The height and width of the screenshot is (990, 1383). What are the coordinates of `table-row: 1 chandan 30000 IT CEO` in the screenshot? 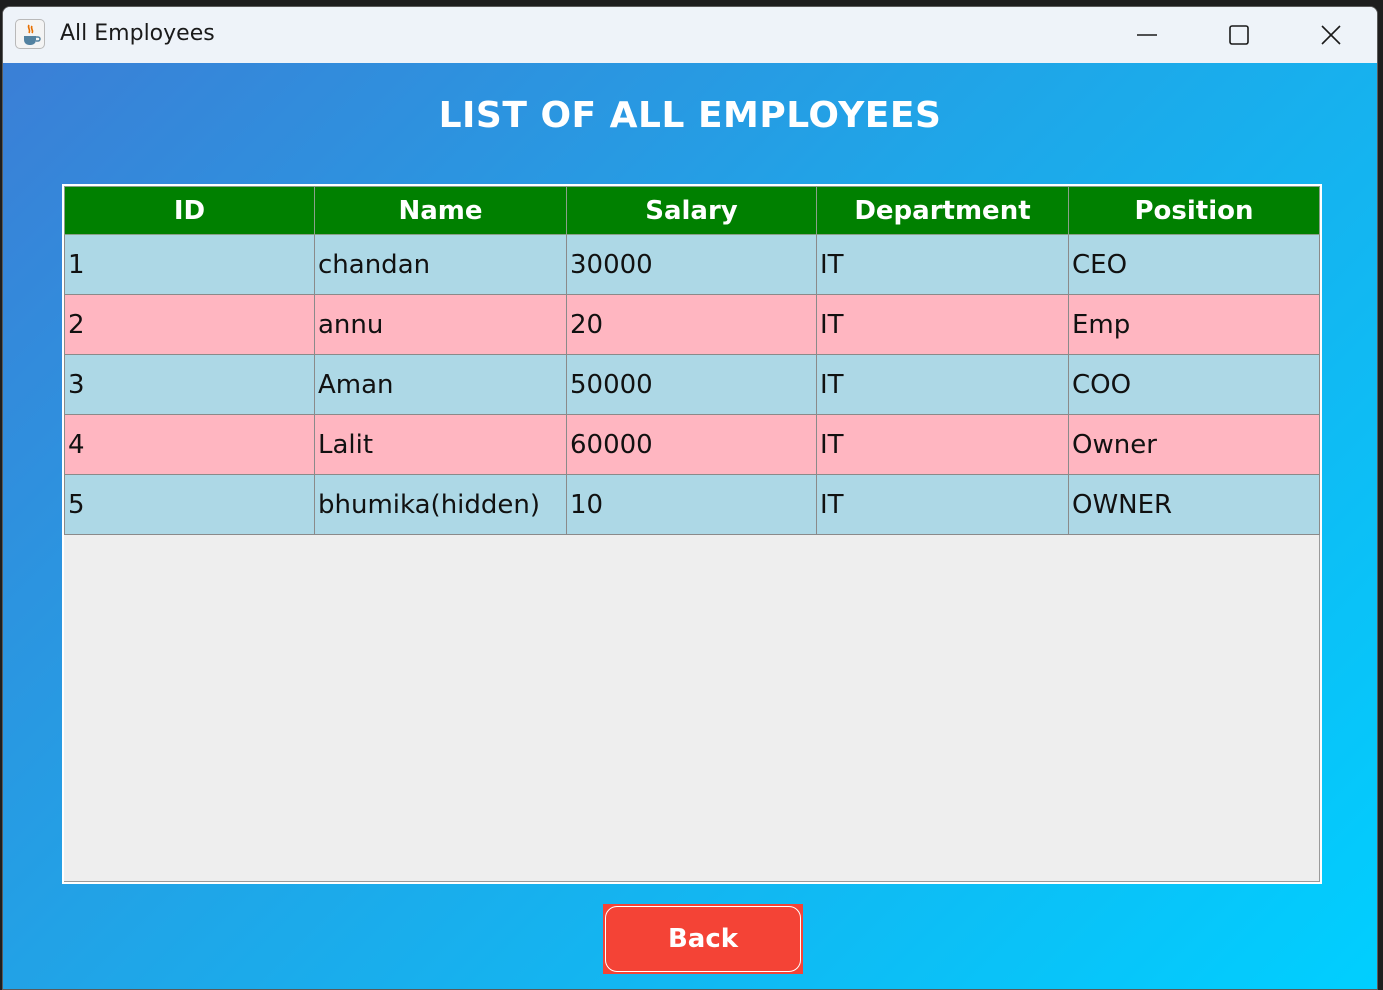 It's located at (692, 264).